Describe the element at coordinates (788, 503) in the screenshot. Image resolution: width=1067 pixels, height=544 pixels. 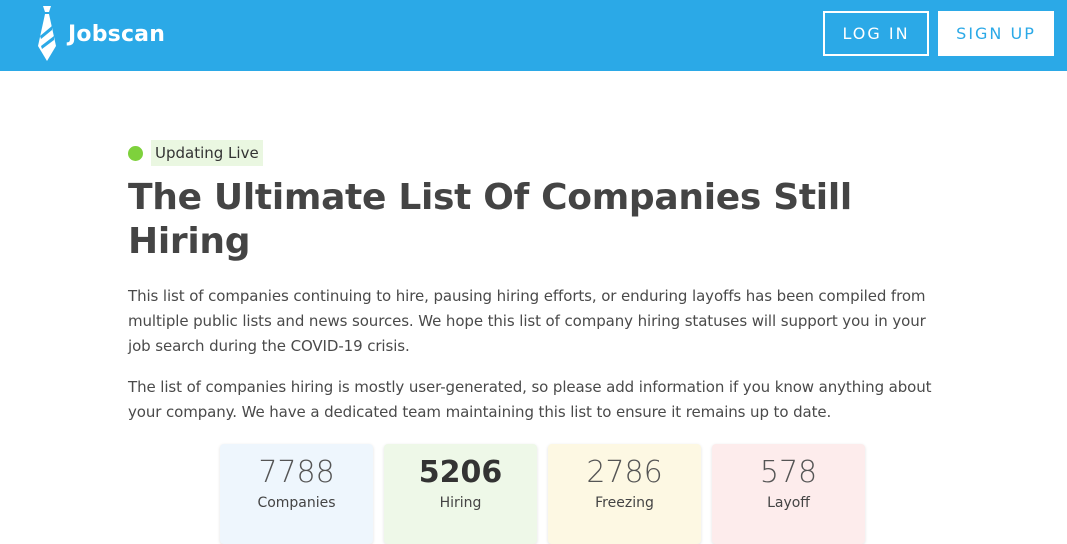
I see `stat-label: Layoff` at that location.